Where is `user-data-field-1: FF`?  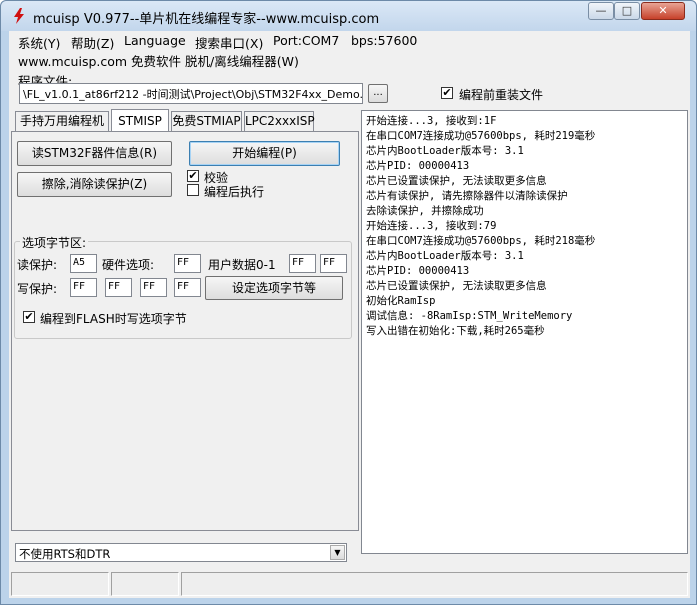 user-data-field-1: FF is located at coordinates (333, 263).